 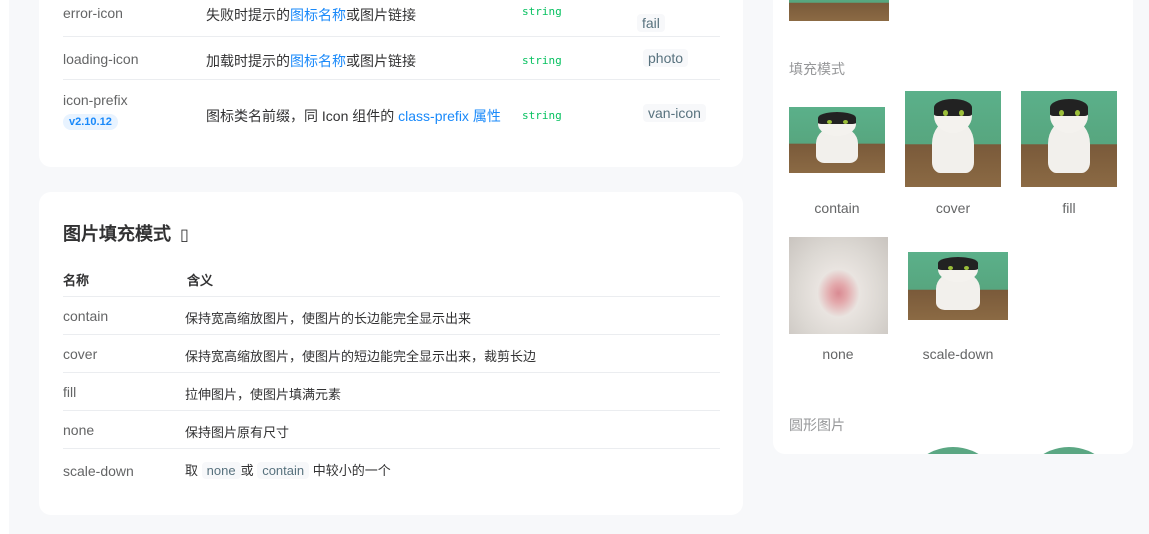 What do you see at coordinates (93, 13) in the screenshot?
I see `prop-name: error-icon` at bounding box center [93, 13].